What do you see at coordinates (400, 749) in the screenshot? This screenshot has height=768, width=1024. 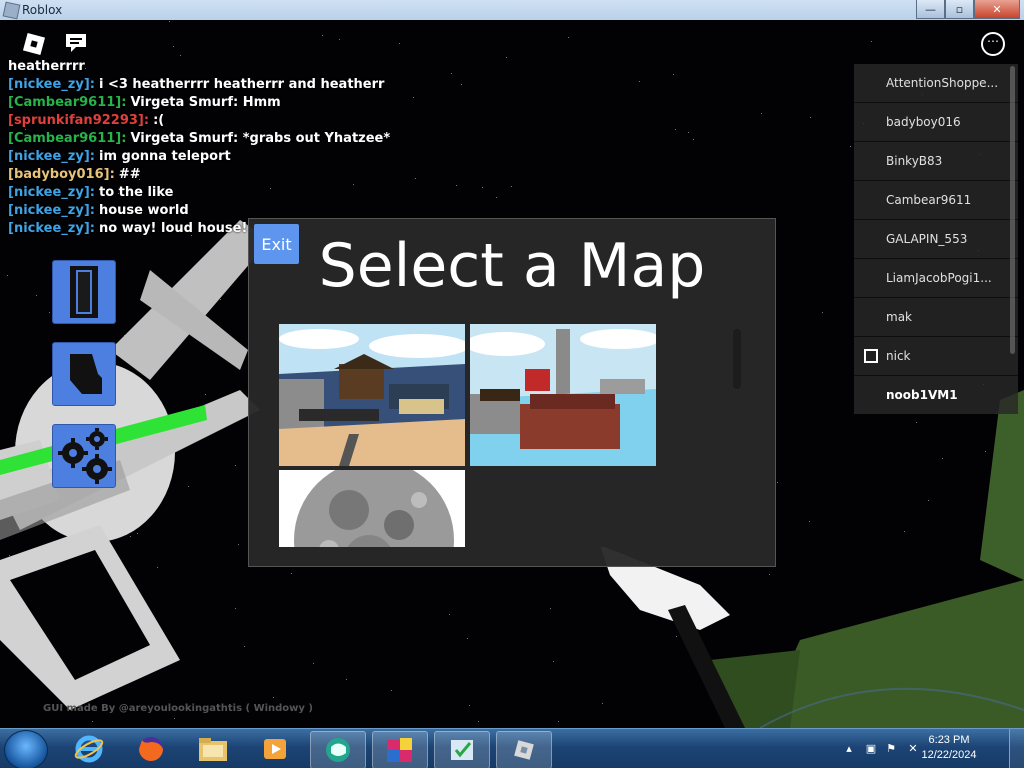 I see `paint-app-icon` at bounding box center [400, 749].